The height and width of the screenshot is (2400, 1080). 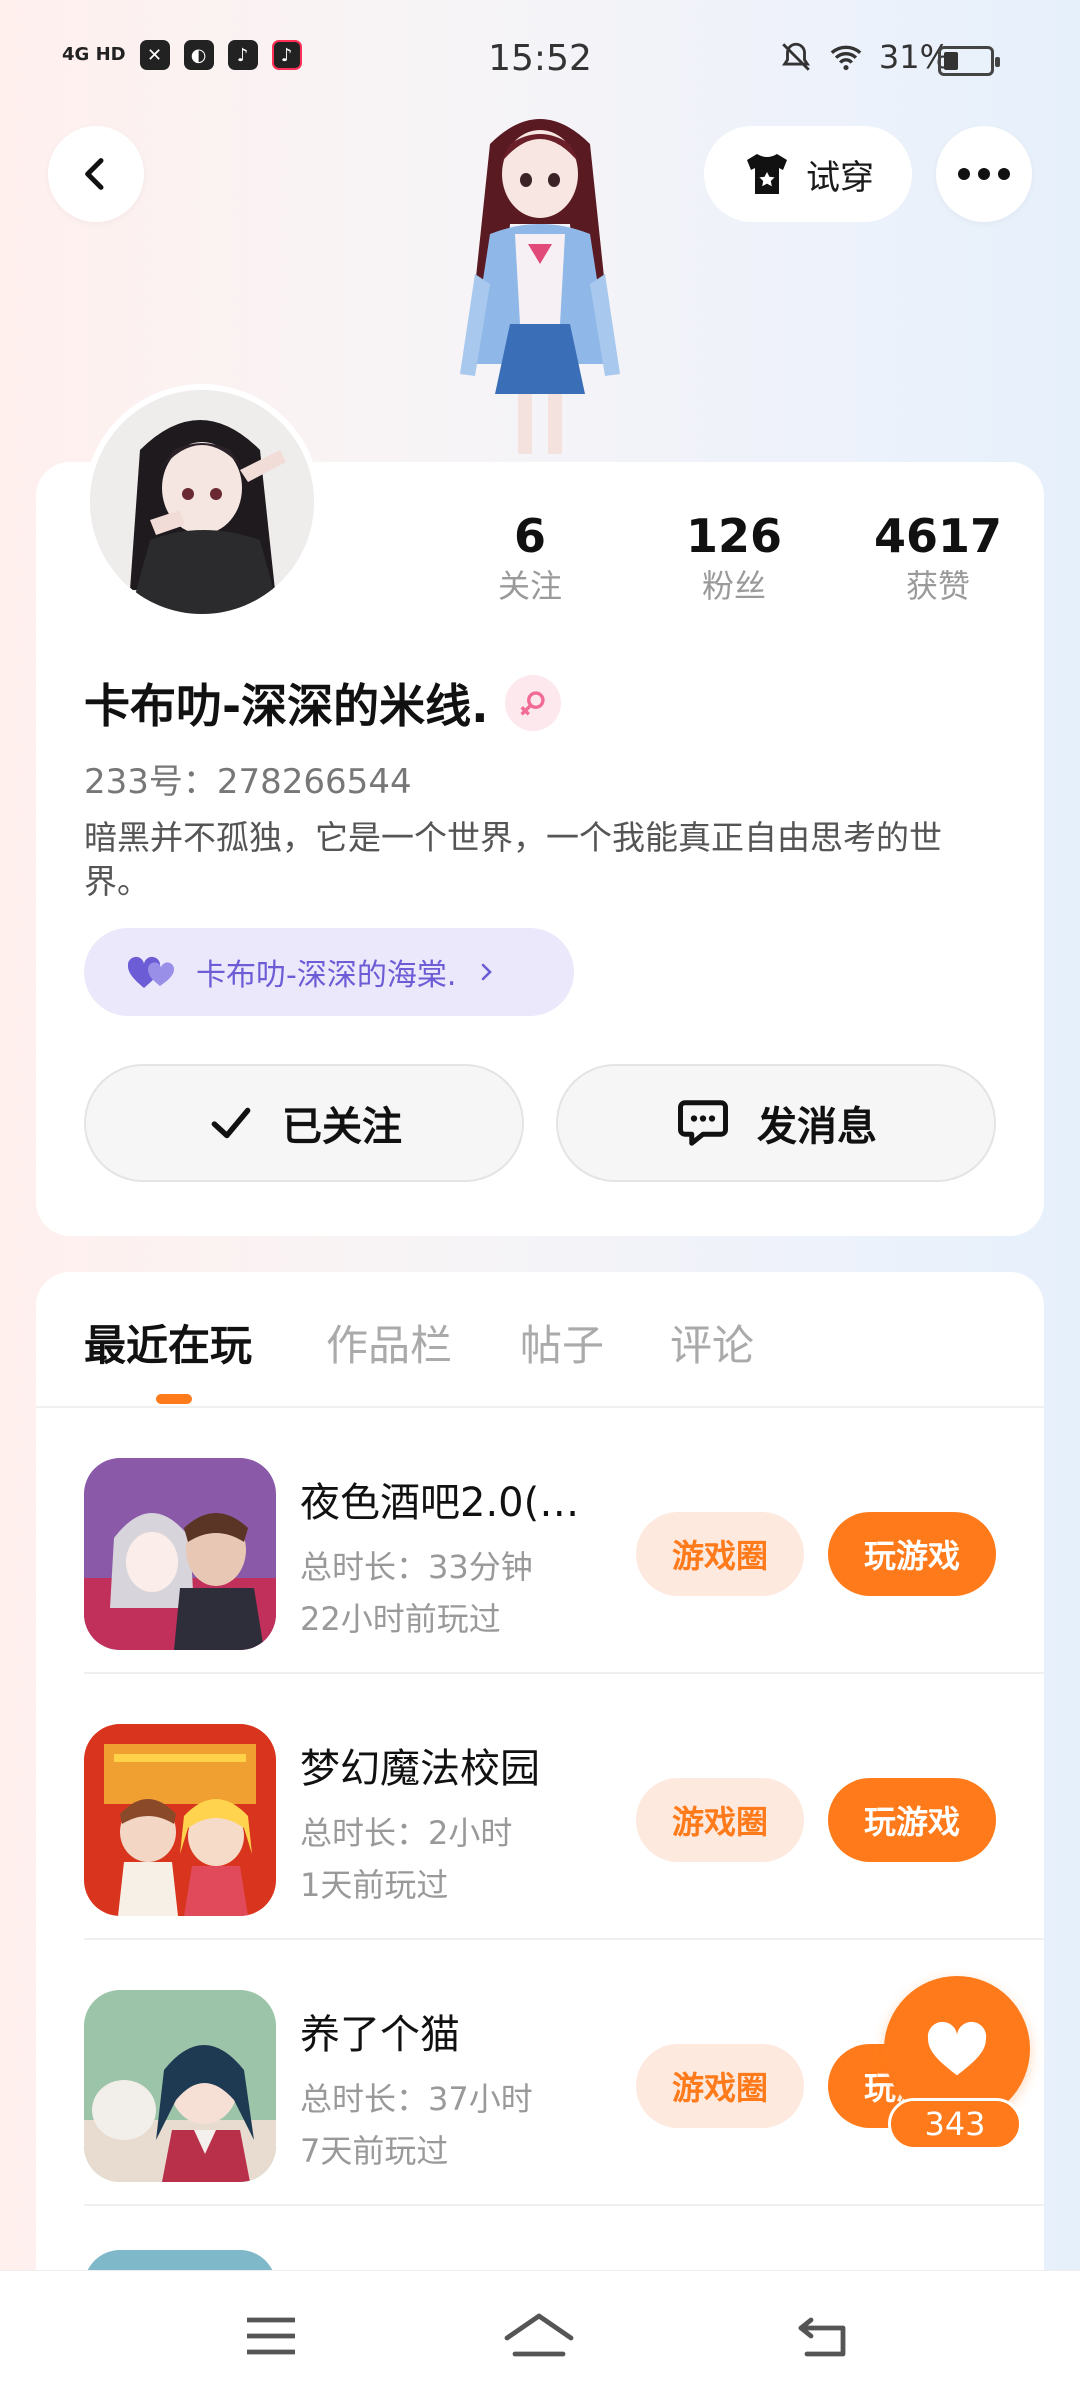 What do you see at coordinates (938, 536) in the screenshot?
I see `stat-value: 4617` at bounding box center [938, 536].